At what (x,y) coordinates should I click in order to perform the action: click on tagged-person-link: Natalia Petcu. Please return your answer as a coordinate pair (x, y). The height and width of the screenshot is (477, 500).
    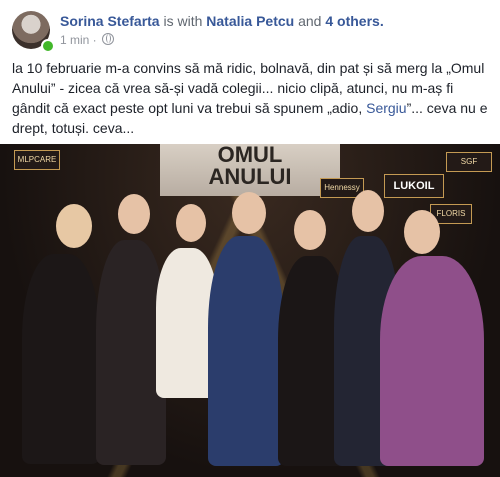
    Looking at the image, I should click on (250, 21).